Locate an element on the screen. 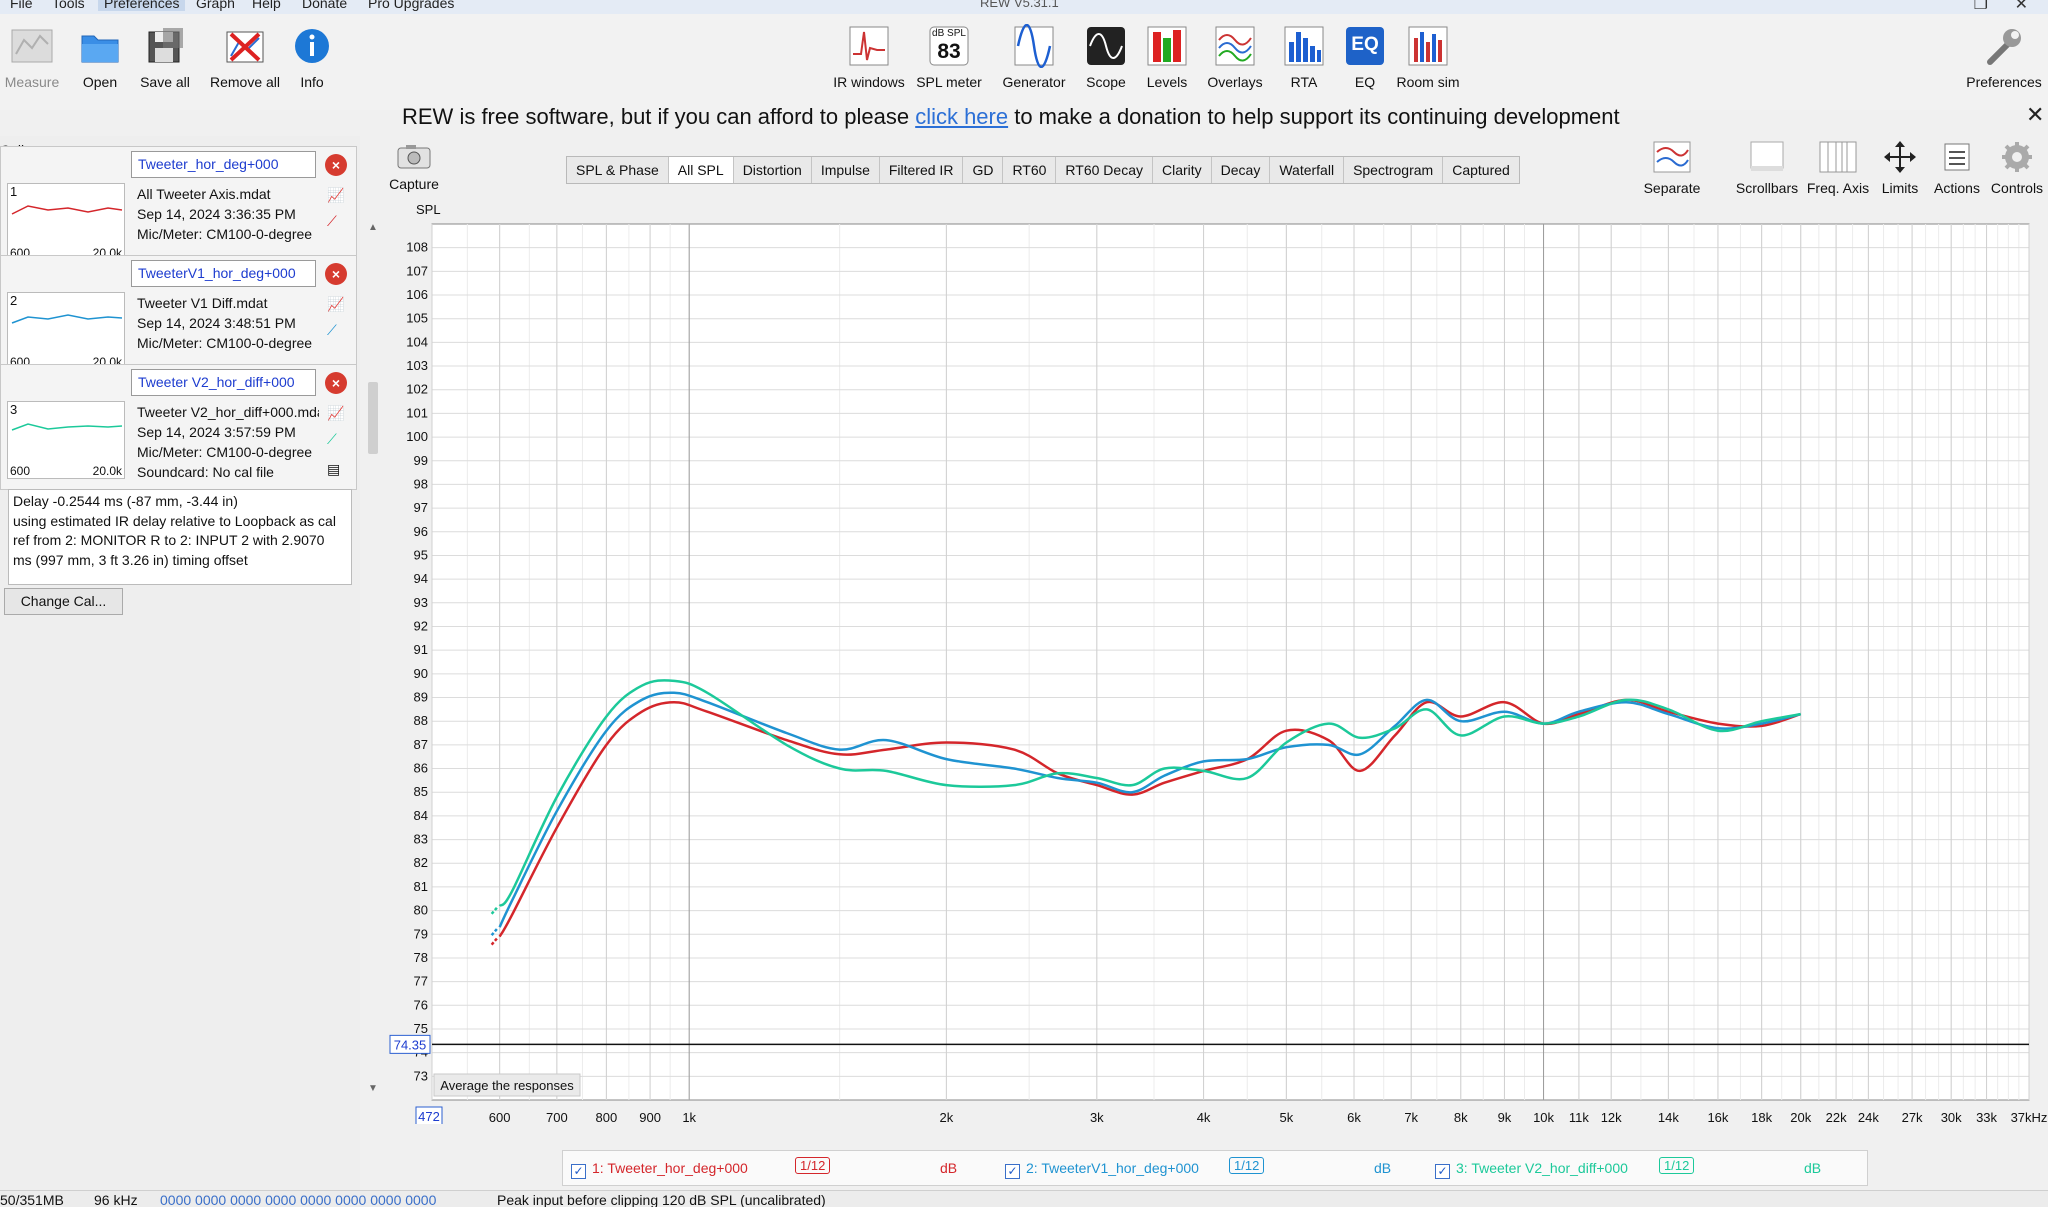  delete-measurement-icon: × is located at coordinates (336, 165).